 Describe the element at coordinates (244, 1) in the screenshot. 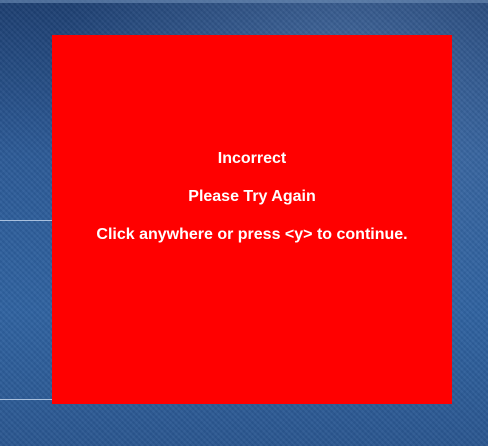

I see `top-border` at that location.